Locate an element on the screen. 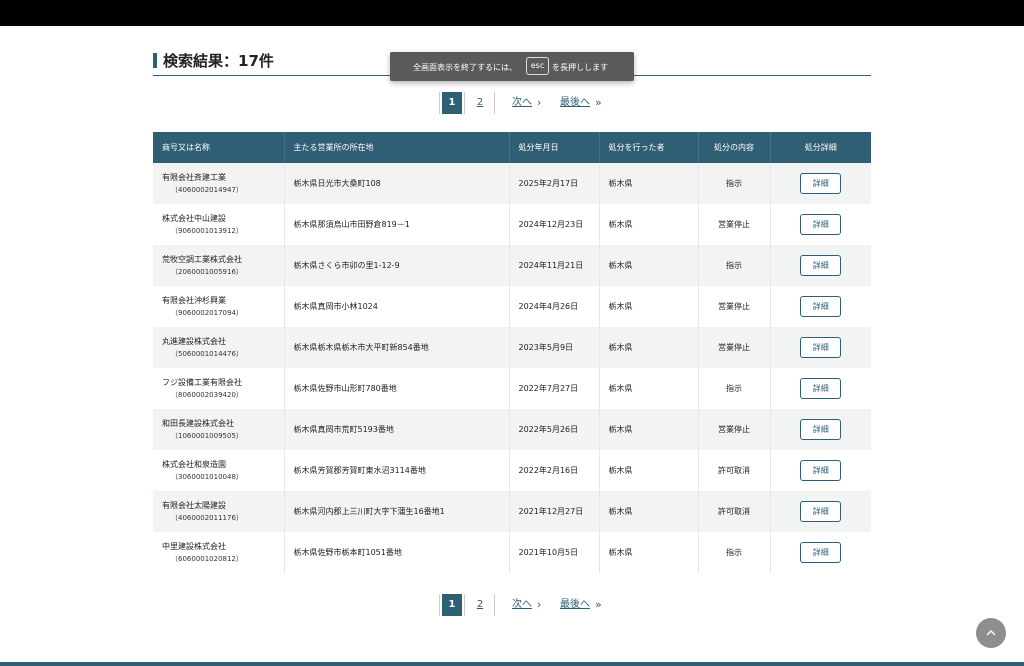 Image resolution: width=1024 pixels, height=666 pixels. company-cell: 株式会社中山建設 （9060001013912） is located at coordinates (219, 224).